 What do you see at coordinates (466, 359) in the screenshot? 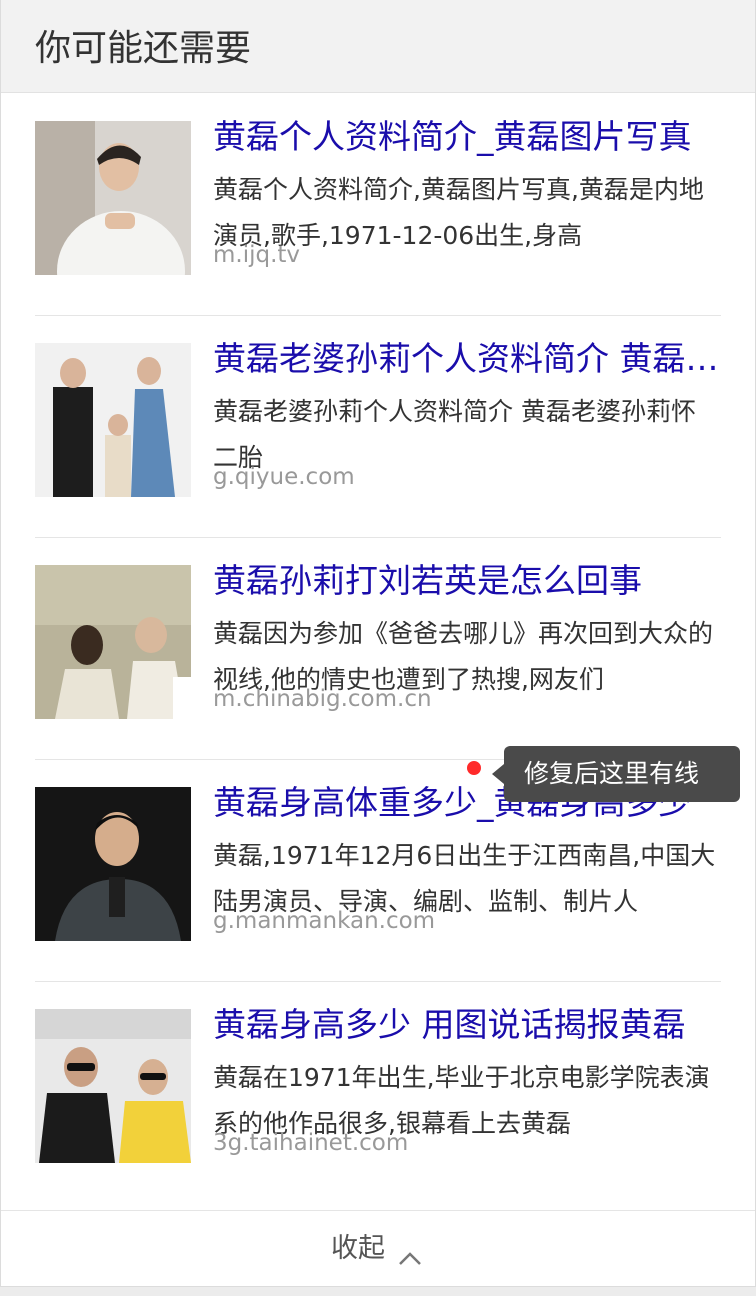
I see `result-title: 黄磊老婆孙莉个人资料简介 黄磊老婆孙莉怀二胎` at bounding box center [466, 359].